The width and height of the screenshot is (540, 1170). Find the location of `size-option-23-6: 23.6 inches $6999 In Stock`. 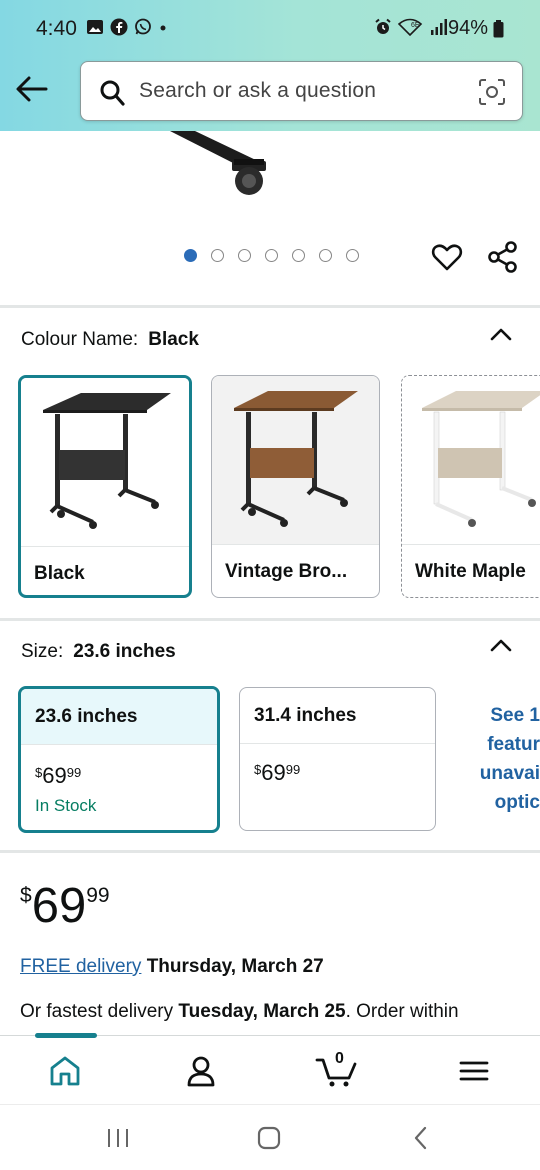

size-option-23-6: 23.6 inches $6999 In Stock is located at coordinates (119, 759).